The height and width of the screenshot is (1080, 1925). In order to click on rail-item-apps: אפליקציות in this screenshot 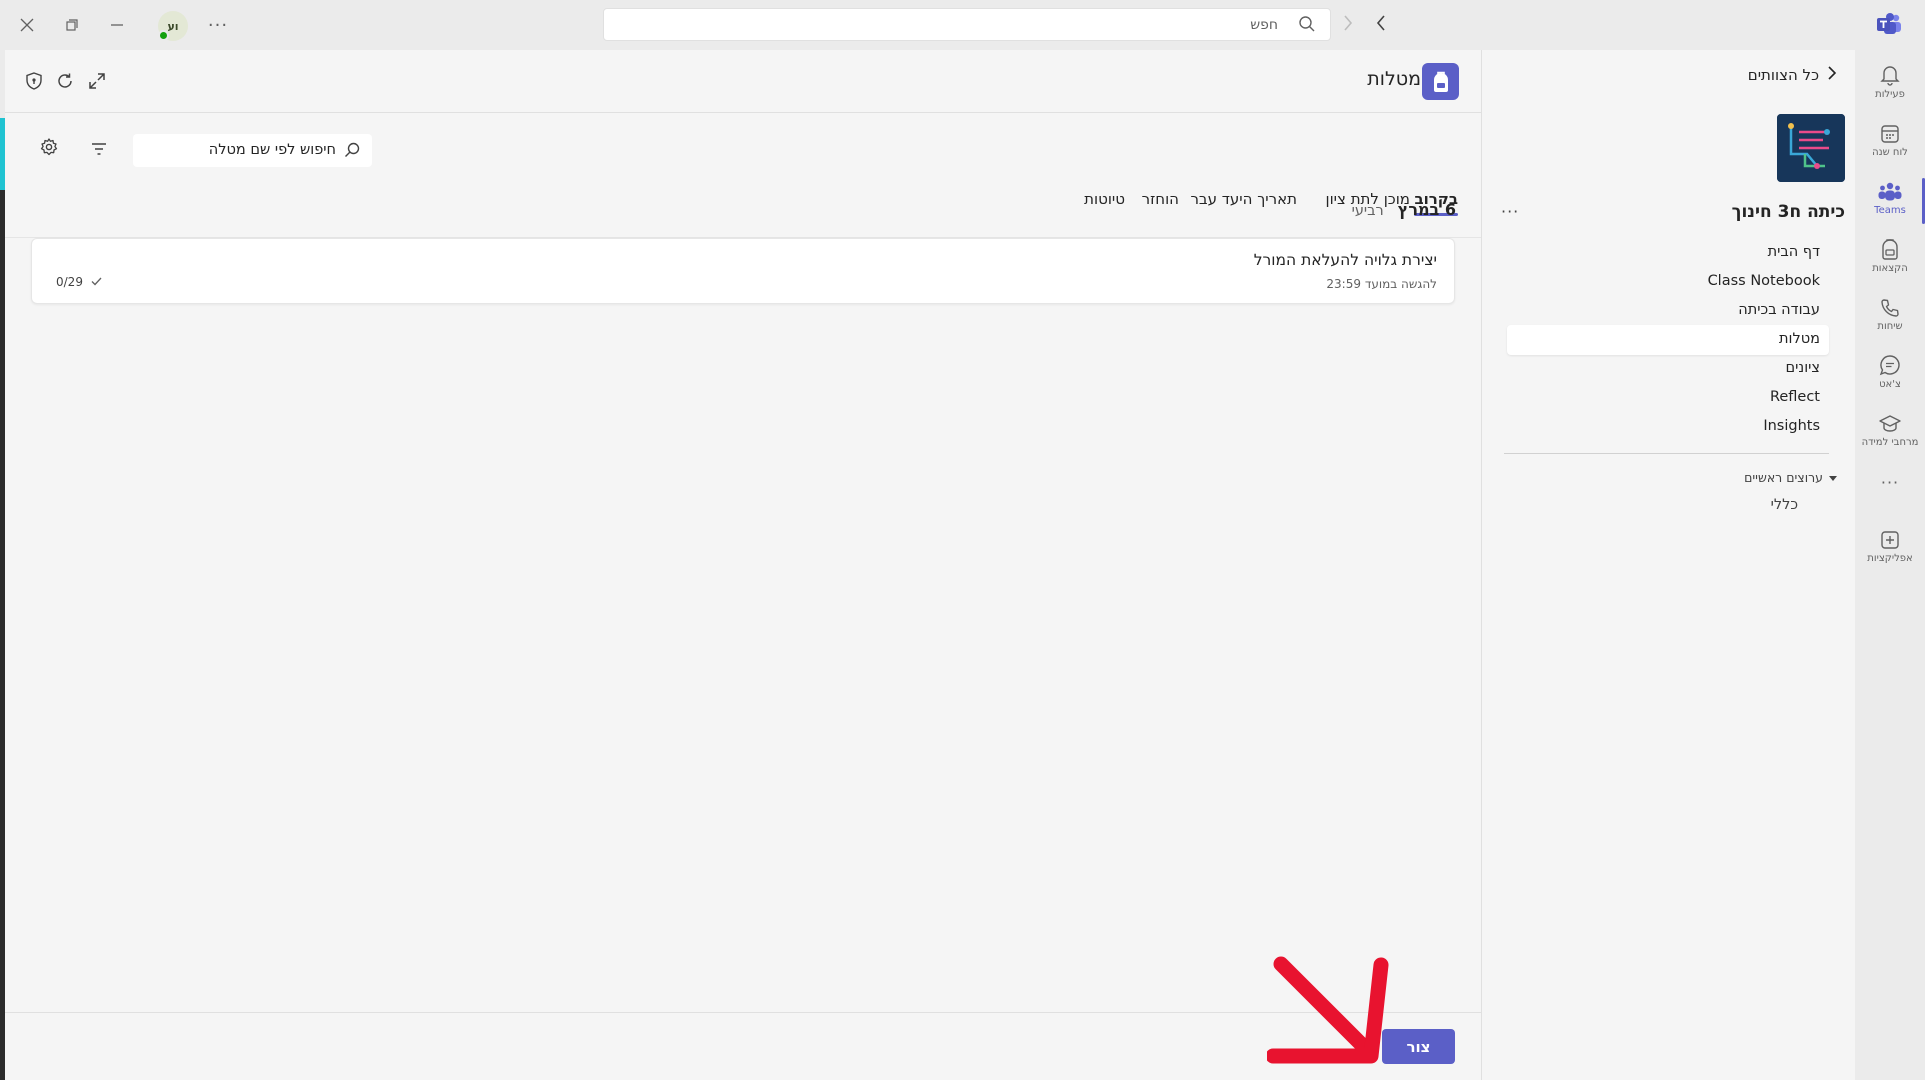, I will do `click(1890, 550)`.